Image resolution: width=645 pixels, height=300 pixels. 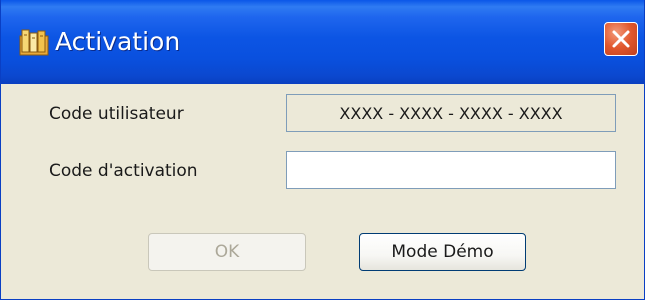 What do you see at coordinates (227, 252) in the screenshot?
I see `ok-button: OK` at bounding box center [227, 252].